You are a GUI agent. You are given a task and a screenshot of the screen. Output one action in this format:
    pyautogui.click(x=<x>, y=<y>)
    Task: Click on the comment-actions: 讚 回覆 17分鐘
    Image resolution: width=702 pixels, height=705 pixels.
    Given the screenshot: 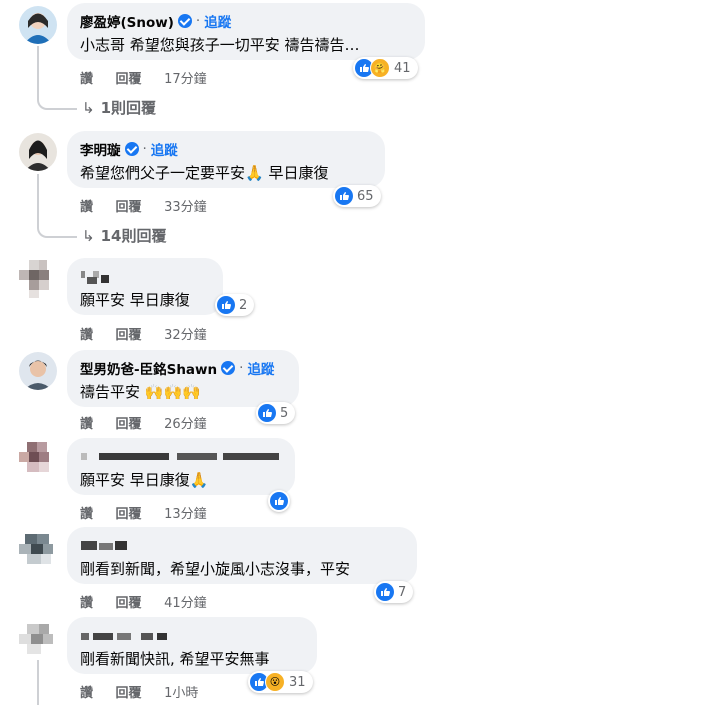 What is the action you would take?
    pyautogui.click(x=152, y=77)
    